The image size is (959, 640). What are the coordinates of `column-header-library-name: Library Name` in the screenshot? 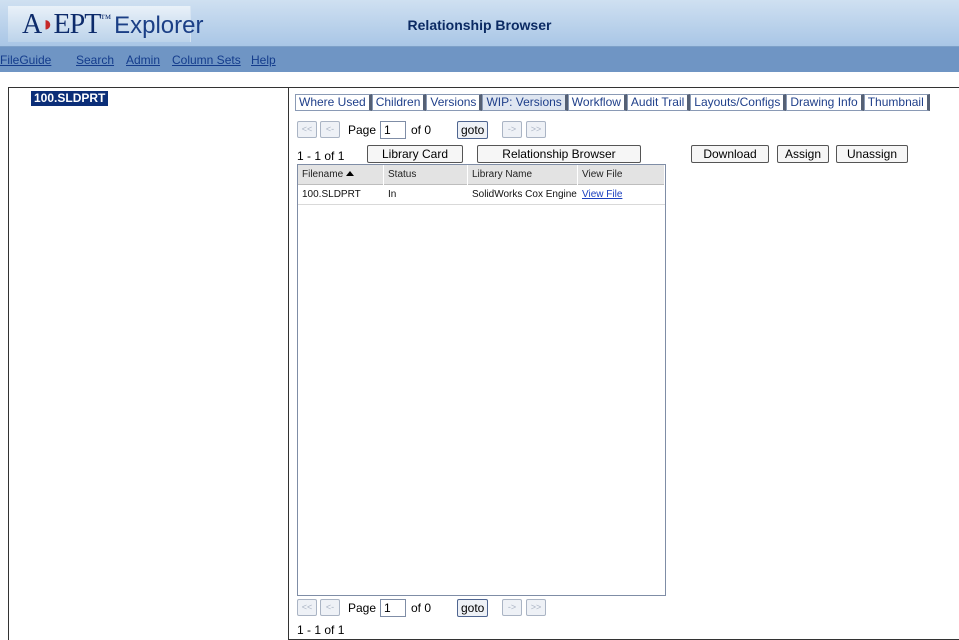 It's located at (523, 175).